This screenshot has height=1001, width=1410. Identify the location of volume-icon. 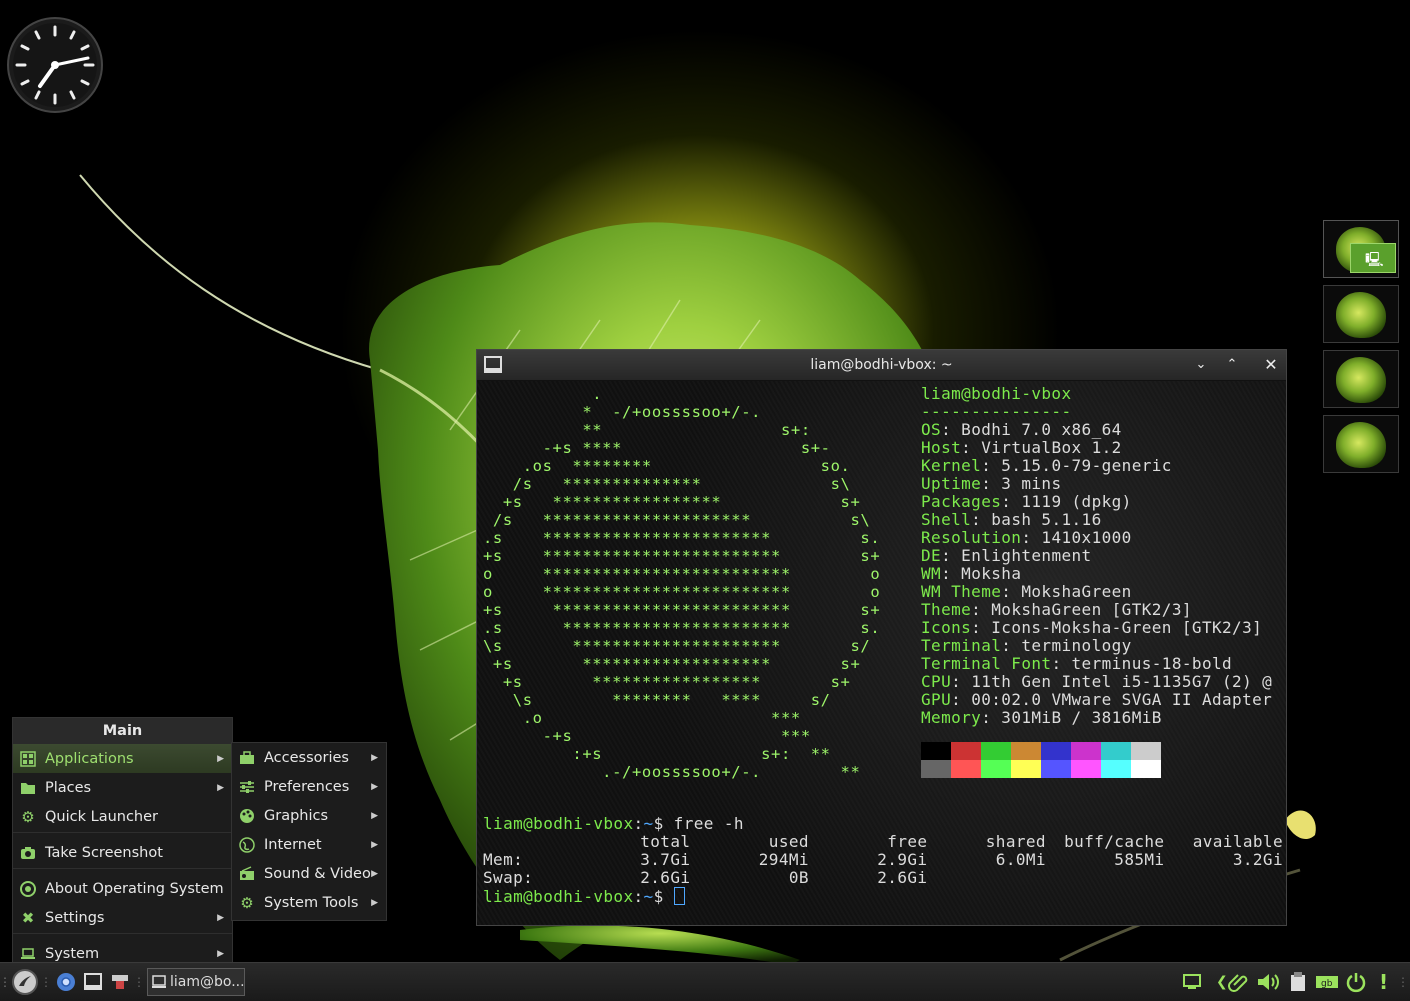
(1269, 982).